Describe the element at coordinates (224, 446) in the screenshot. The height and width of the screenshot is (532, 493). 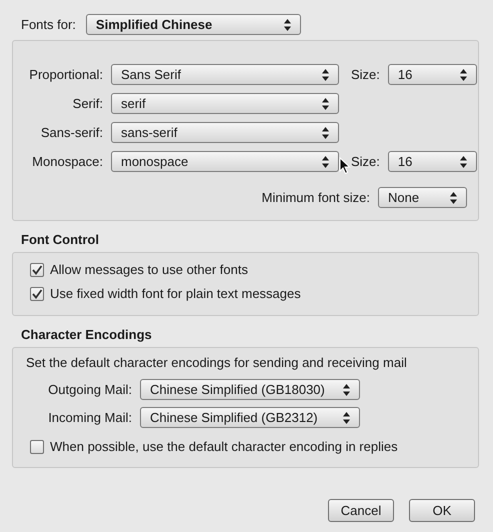
I see `checkbox-label: When possible, use the default character encoding in replies` at that location.